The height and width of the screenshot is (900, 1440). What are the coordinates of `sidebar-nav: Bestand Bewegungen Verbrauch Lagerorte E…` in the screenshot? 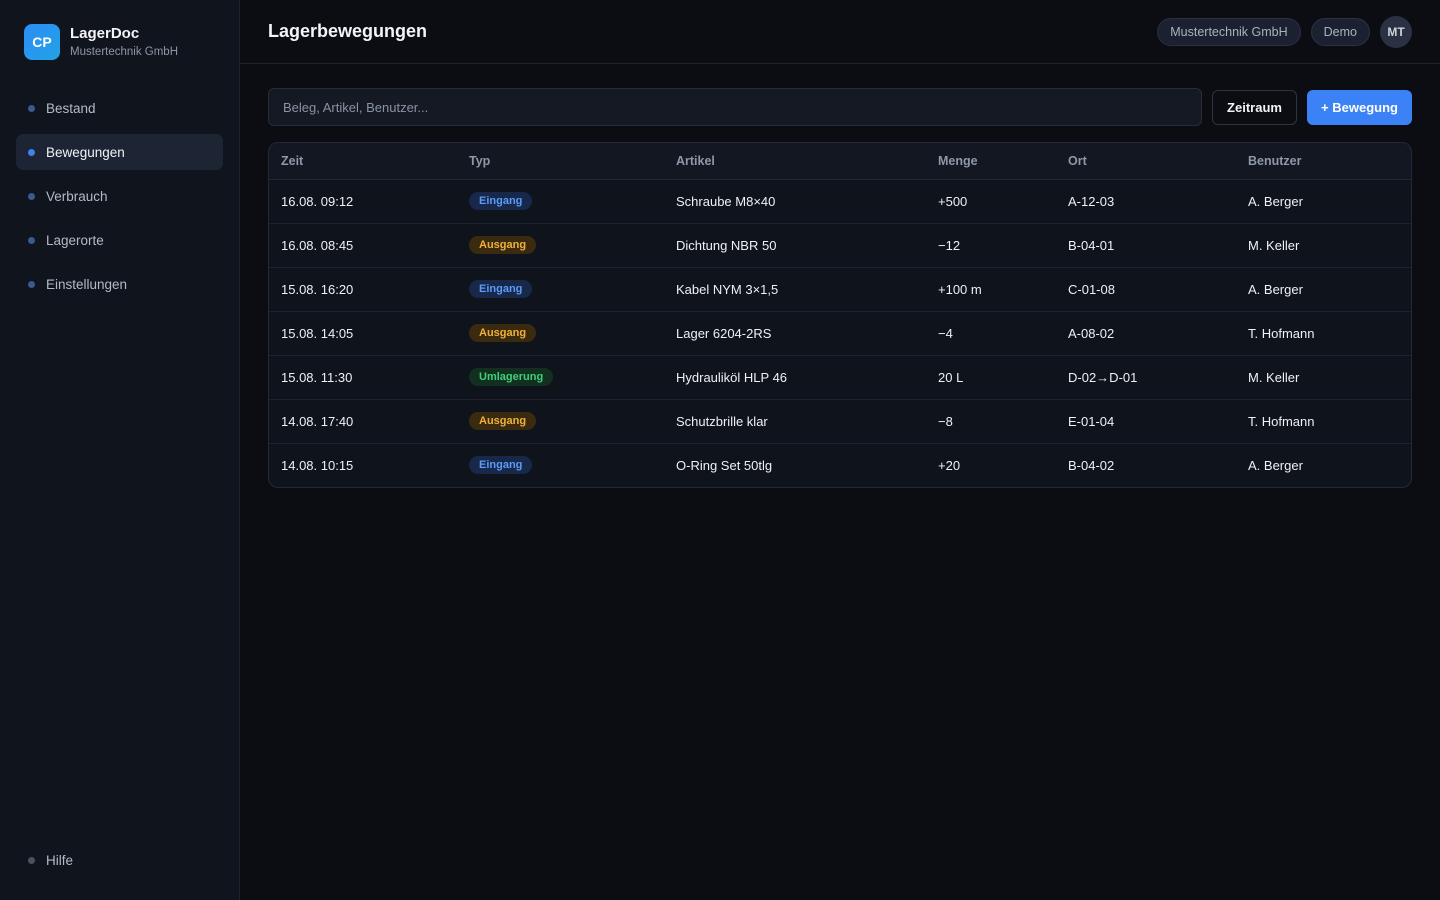 It's located at (119, 200).